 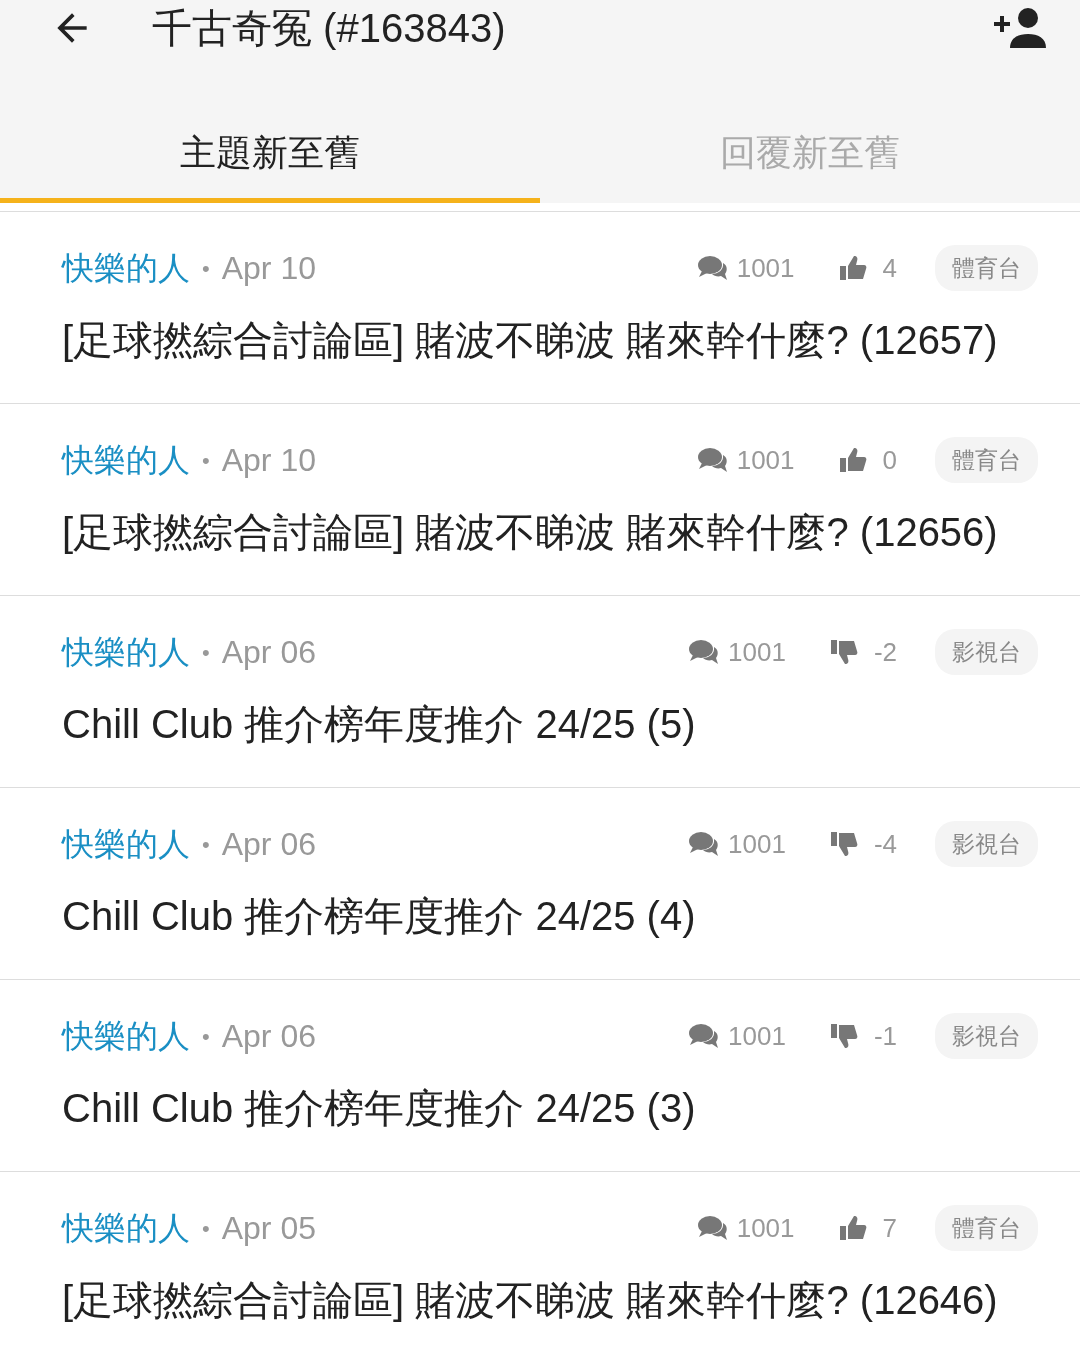 I want to click on post-date: Apr 05, so click(x=268, y=1228).